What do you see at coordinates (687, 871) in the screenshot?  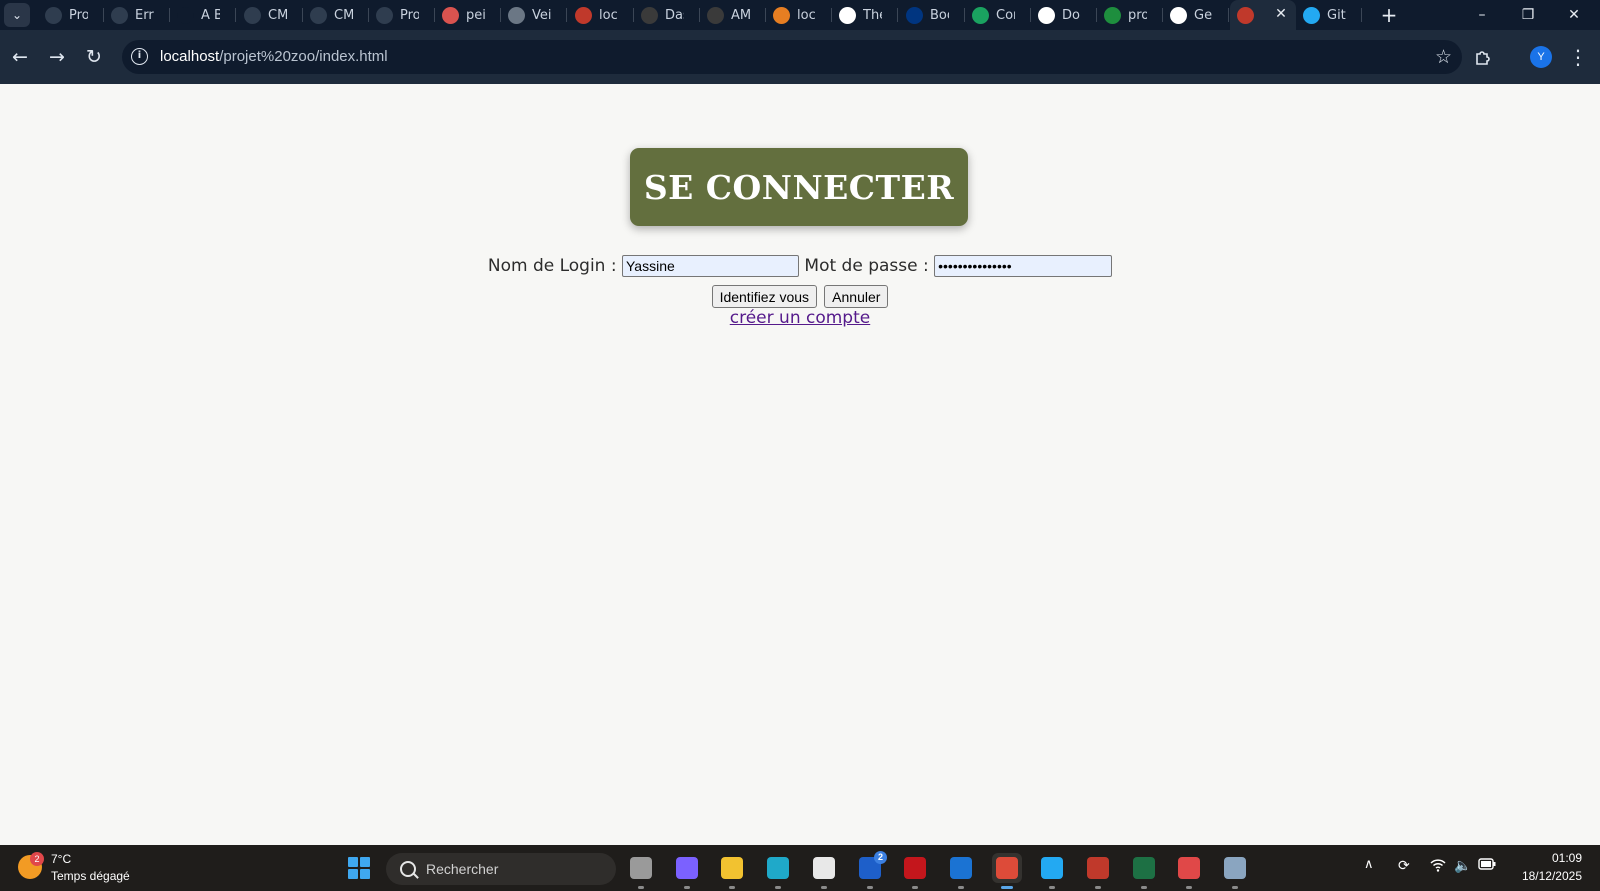 I see `taskbar-app-copilot` at bounding box center [687, 871].